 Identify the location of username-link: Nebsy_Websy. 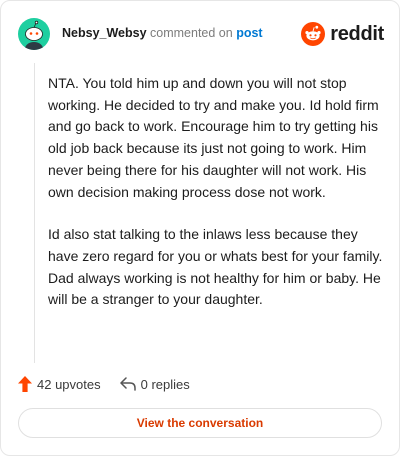
(104, 33).